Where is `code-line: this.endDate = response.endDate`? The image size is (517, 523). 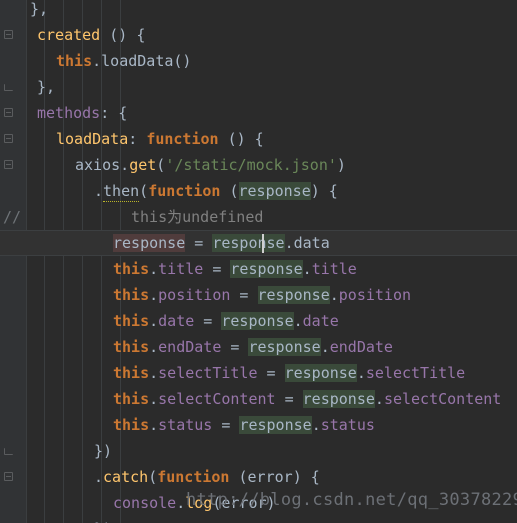 code-line: this.endDate = response.endDate is located at coordinates (258, 347).